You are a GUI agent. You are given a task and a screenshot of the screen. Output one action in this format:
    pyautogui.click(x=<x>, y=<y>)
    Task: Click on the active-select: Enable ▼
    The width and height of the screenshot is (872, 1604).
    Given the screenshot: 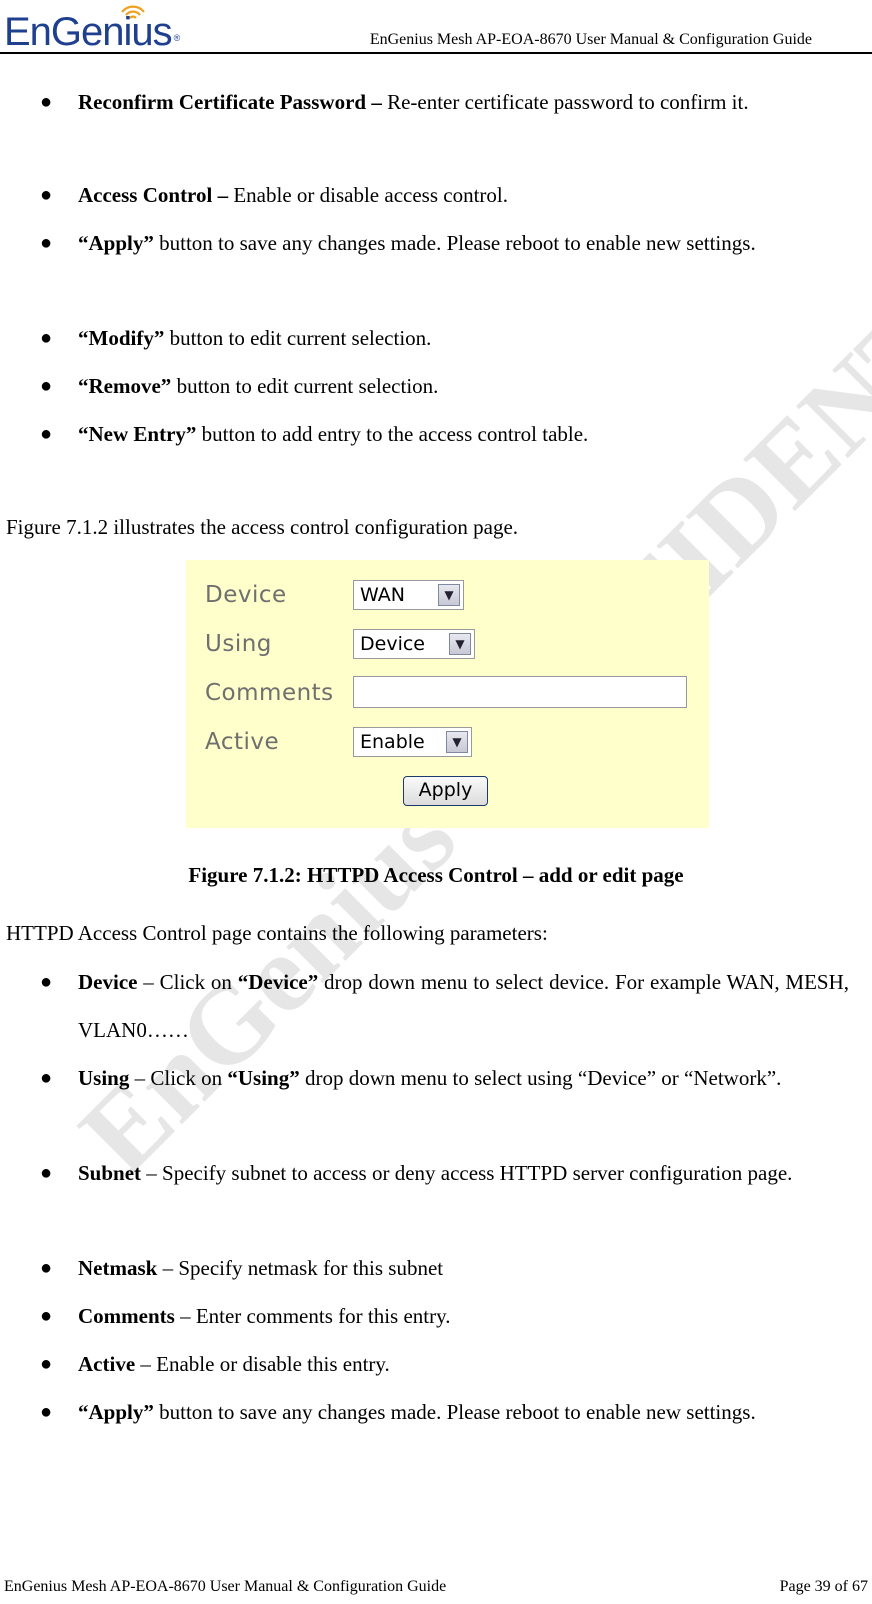 What is the action you would take?
    pyautogui.click(x=412, y=742)
    